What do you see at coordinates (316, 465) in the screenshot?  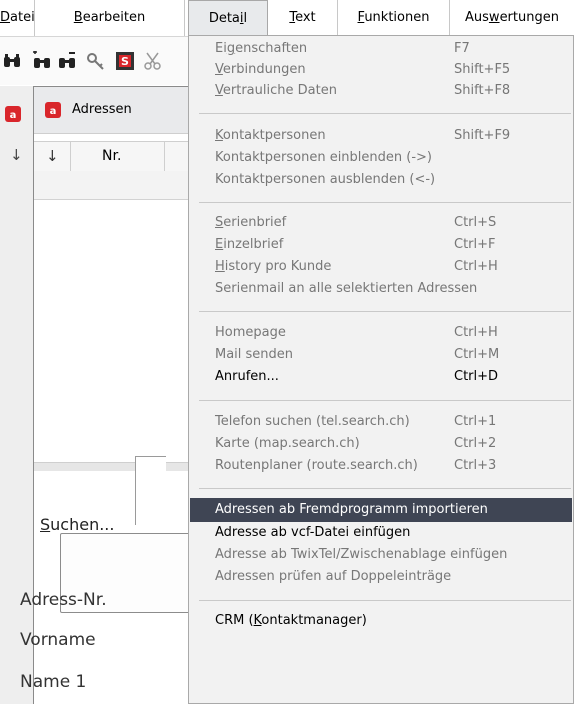 I see `item-label: Routenplaner (route.search.ch)` at bounding box center [316, 465].